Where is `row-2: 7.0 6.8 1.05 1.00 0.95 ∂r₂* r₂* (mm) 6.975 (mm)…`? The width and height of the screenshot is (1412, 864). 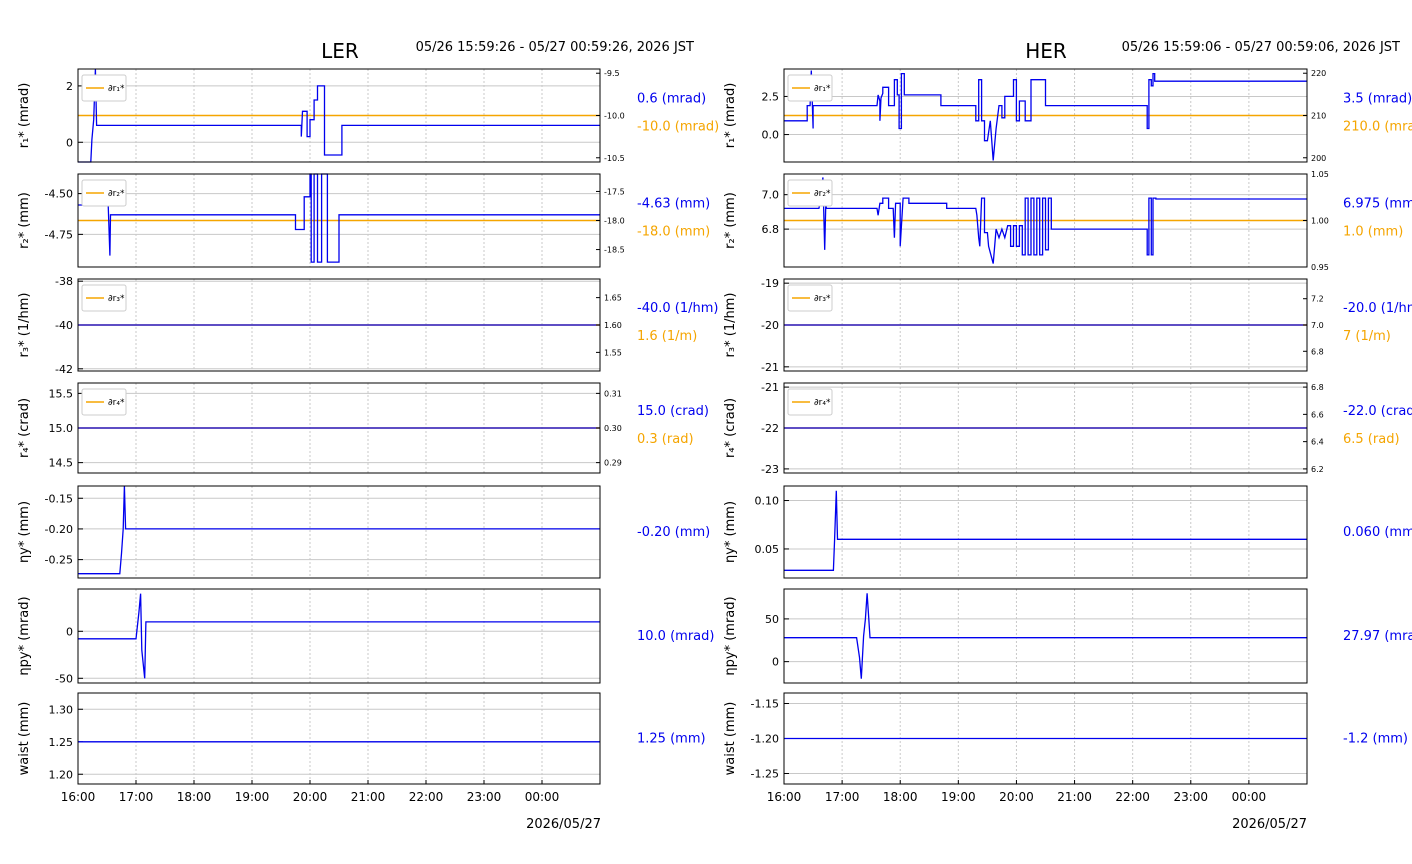
row-2: 7.0 6.8 1.05 1.00 0.95 ∂r₂* r₂* (mm) 6.975 (mm)… is located at coordinates (1067, 221).